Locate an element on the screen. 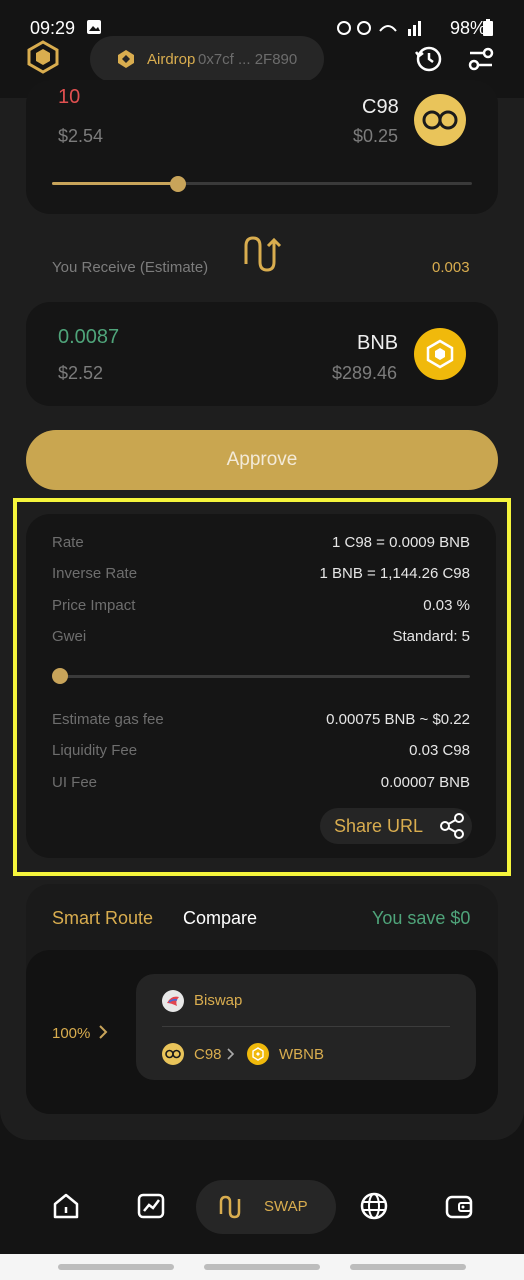 This screenshot has width=524, height=1280. receive-amount: 0.0087 is located at coordinates (89, 337).